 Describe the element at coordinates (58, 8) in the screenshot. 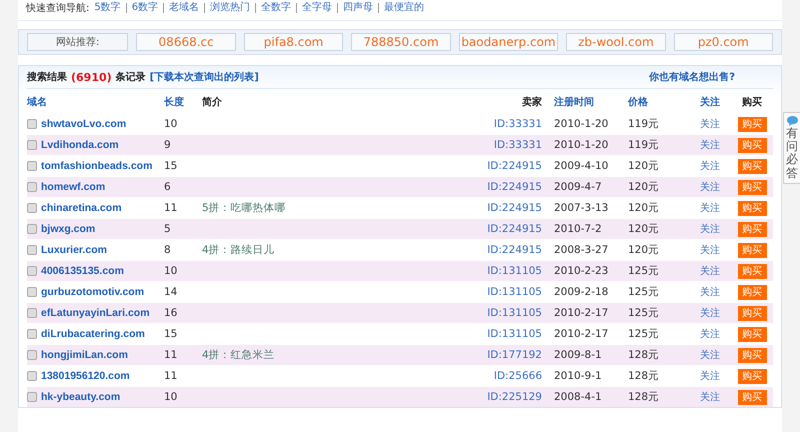

I see `quick-nav-label: 快速查询导航:` at that location.